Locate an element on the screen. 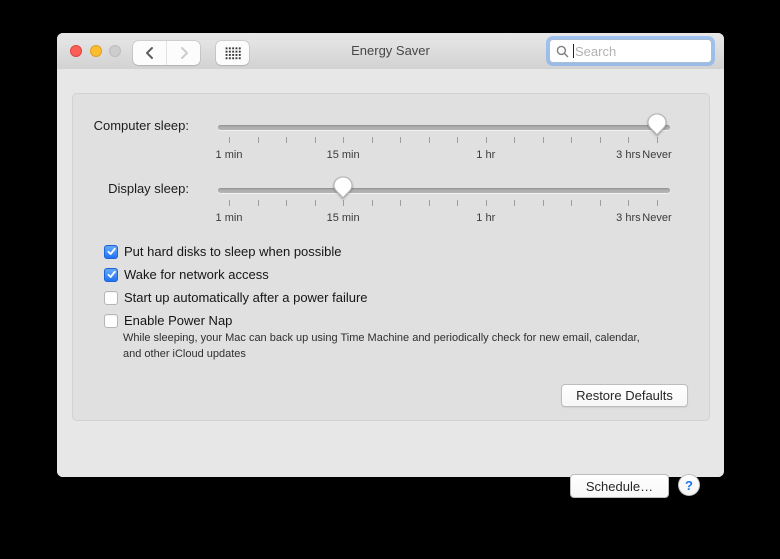 The image size is (780, 559). computer-sleep-slider-thumb is located at coordinates (657, 124).